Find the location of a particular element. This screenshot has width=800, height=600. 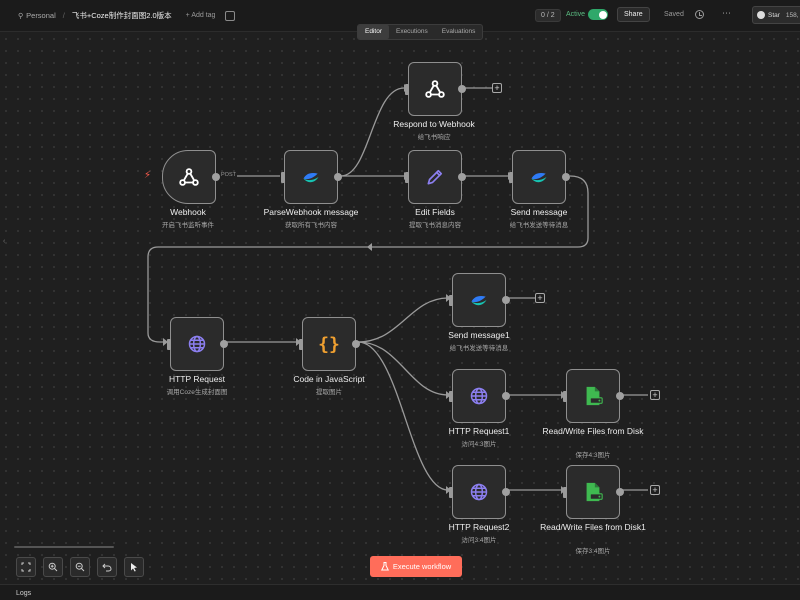

fit-view-button is located at coordinates (26, 567).